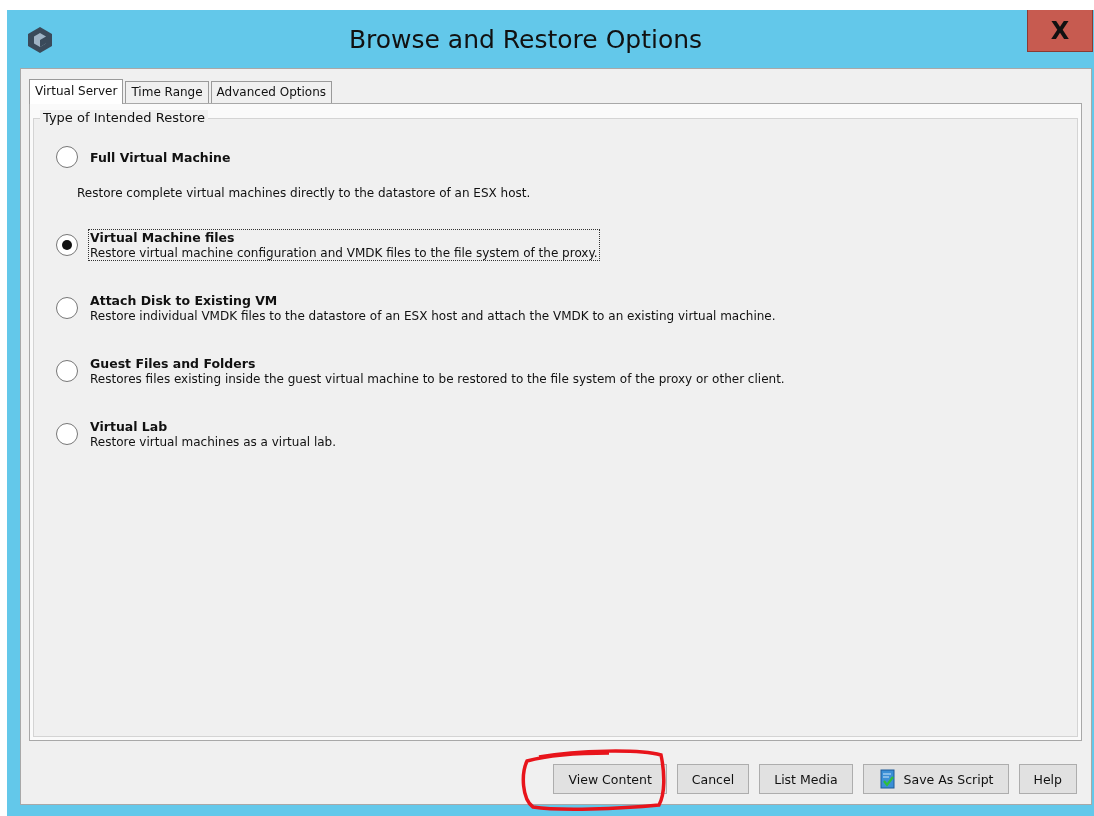  I want to click on script-icon, so click(887, 779).